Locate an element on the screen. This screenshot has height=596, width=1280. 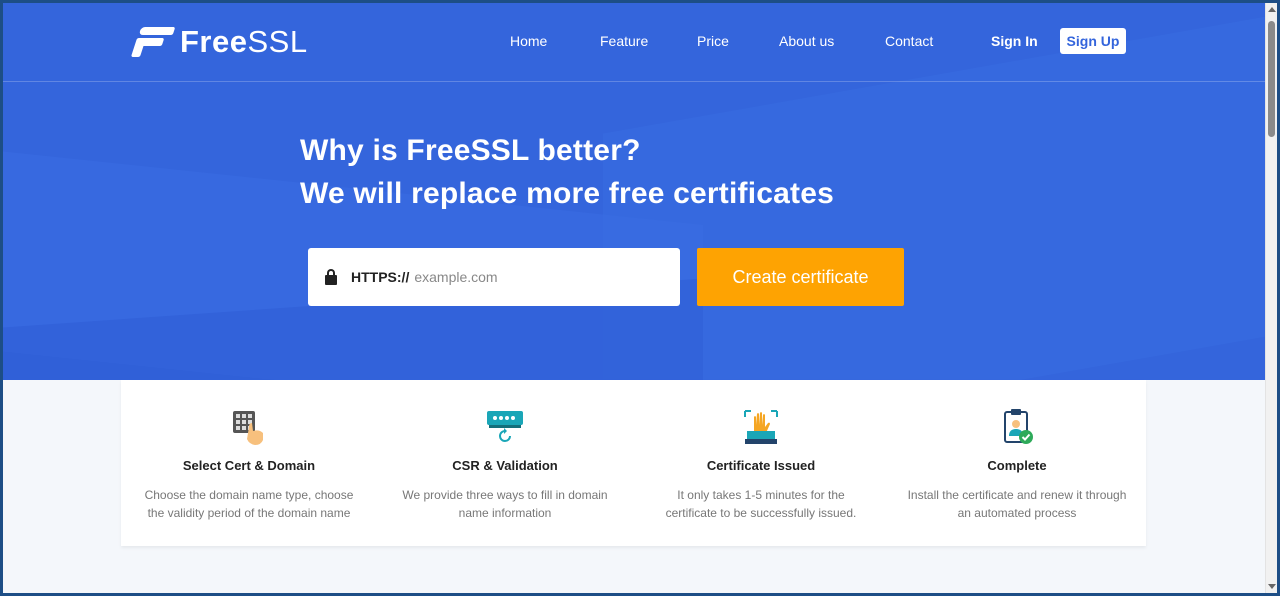
logo-text: FreeSSL is located at coordinates (244, 41).